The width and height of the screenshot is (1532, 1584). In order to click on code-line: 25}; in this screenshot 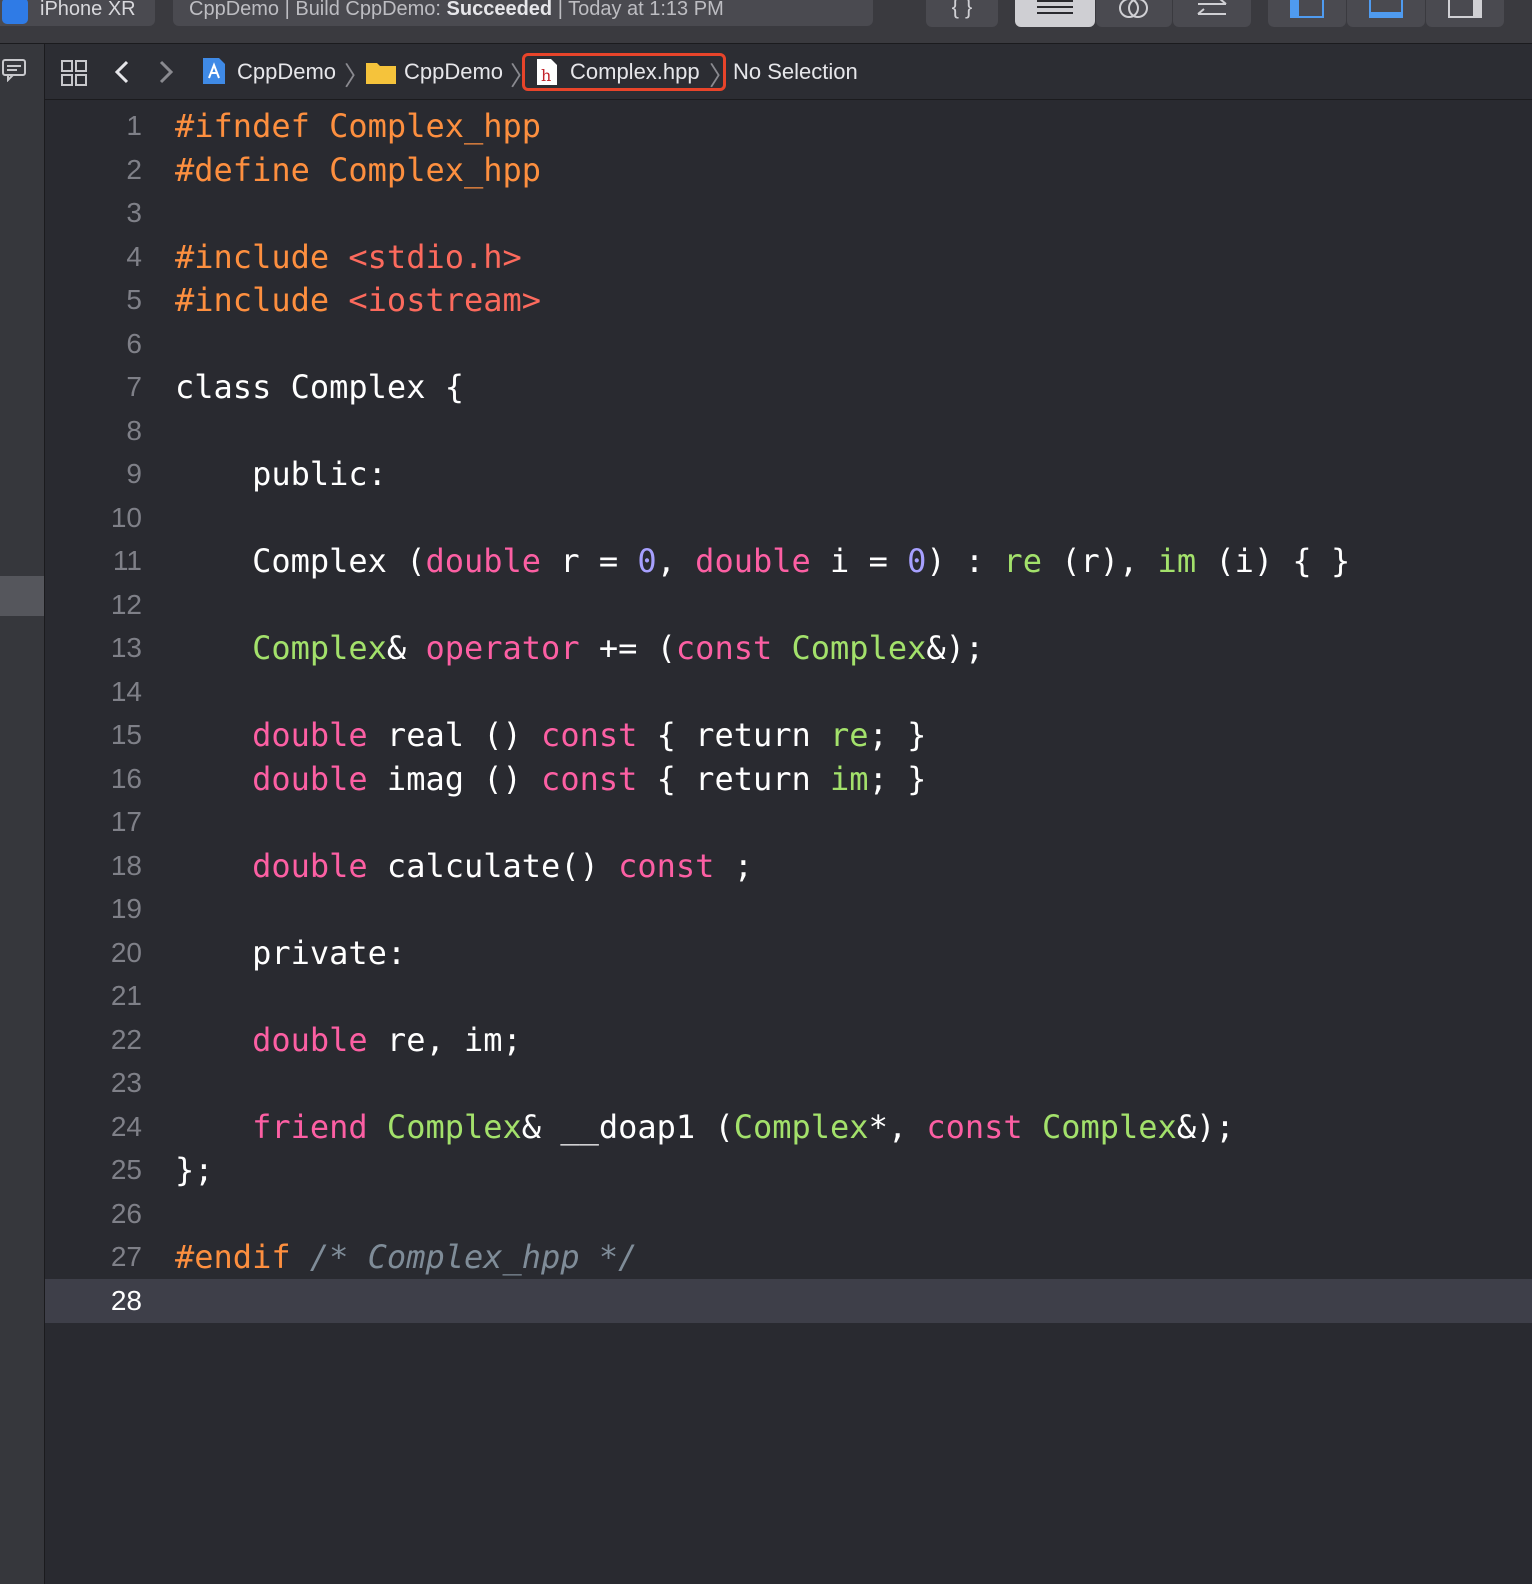, I will do `click(788, 1170)`.